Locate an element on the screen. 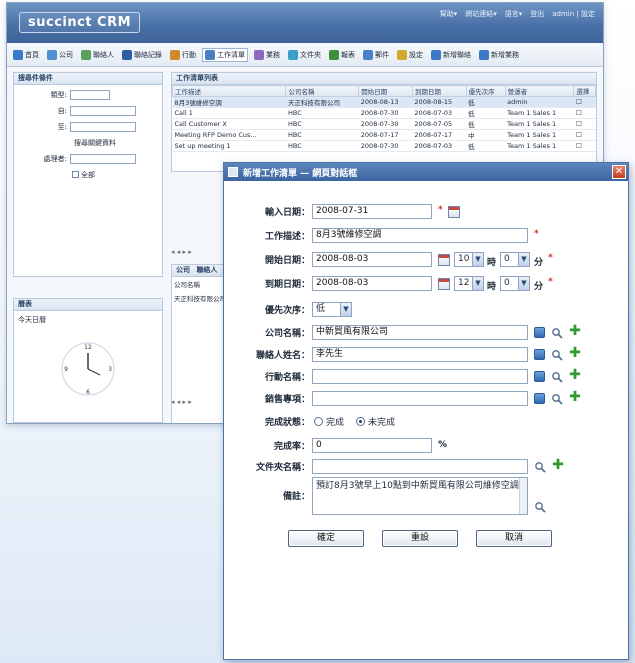  remark-scrollbar is located at coordinates (523, 496).